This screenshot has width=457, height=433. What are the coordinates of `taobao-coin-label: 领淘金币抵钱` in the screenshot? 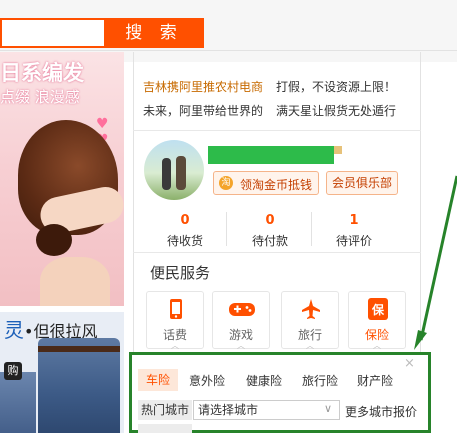 It's located at (276, 185).